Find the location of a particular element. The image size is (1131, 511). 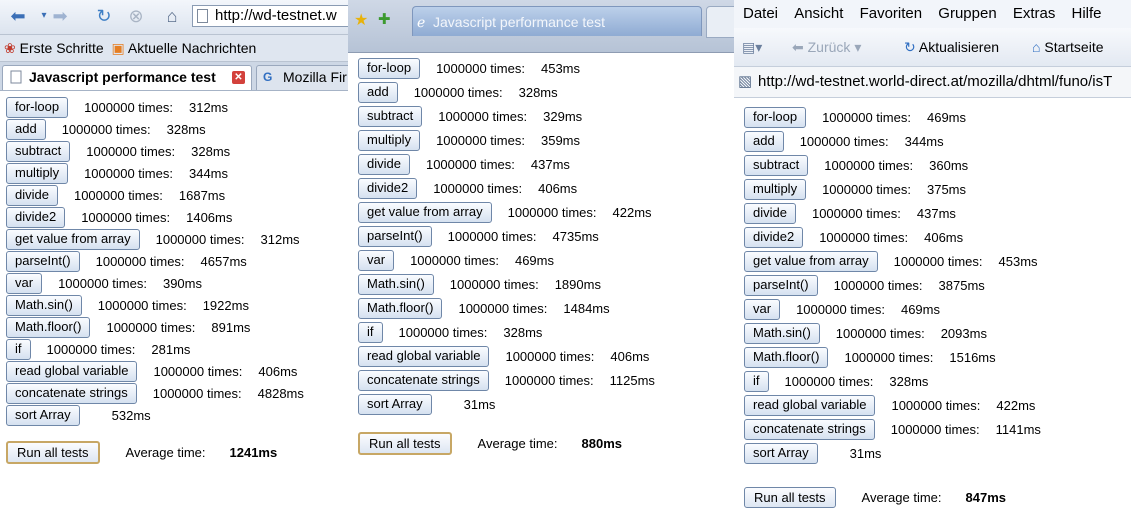

close-tab-icon: ✕ is located at coordinates (238, 77).